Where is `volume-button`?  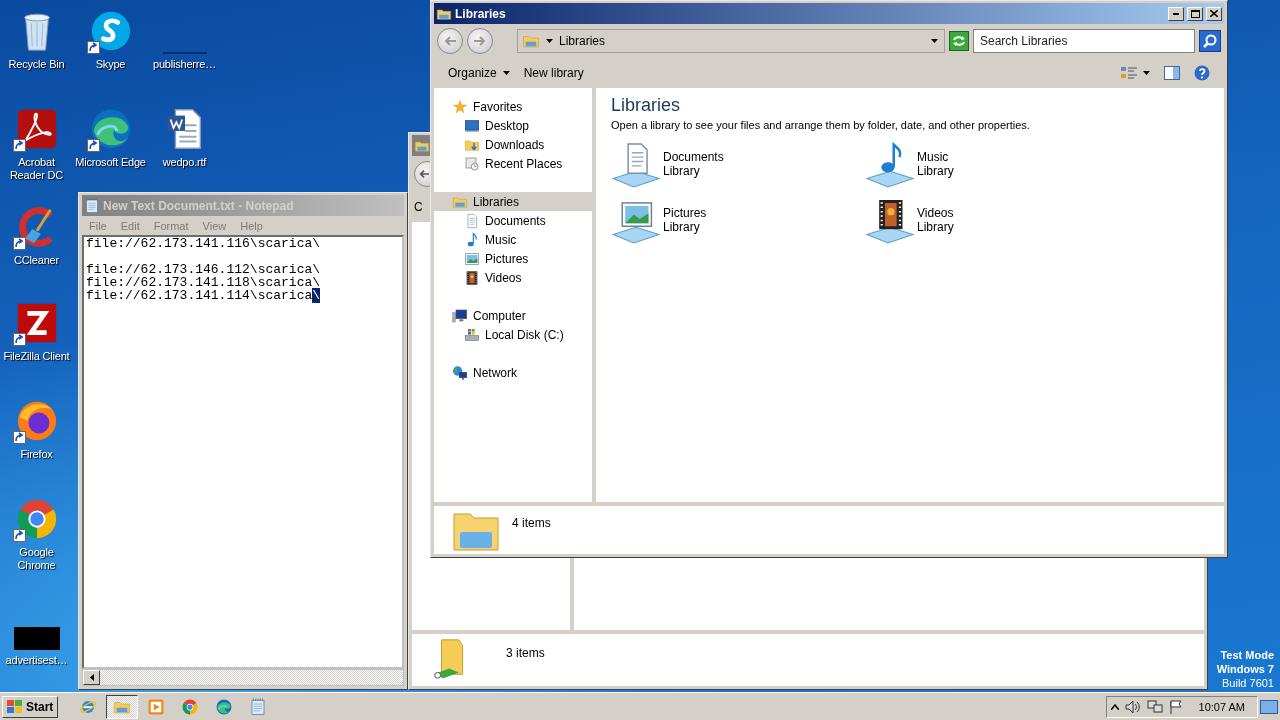
volume-button is located at coordinates (1132, 706).